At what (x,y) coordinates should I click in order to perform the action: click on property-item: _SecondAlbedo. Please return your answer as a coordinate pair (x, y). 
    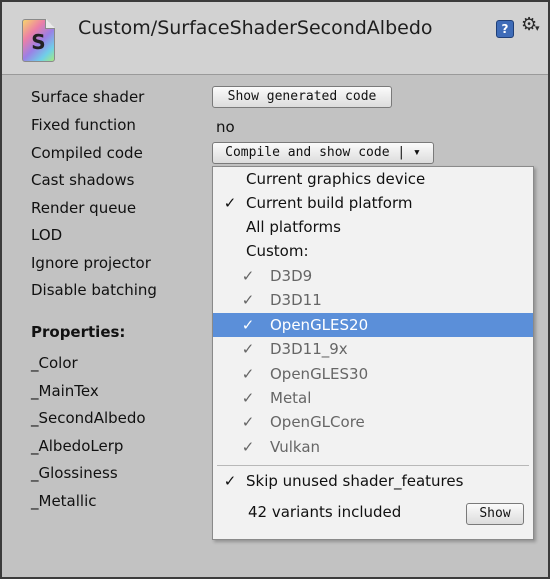
    Looking at the image, I should click on (88, 418).